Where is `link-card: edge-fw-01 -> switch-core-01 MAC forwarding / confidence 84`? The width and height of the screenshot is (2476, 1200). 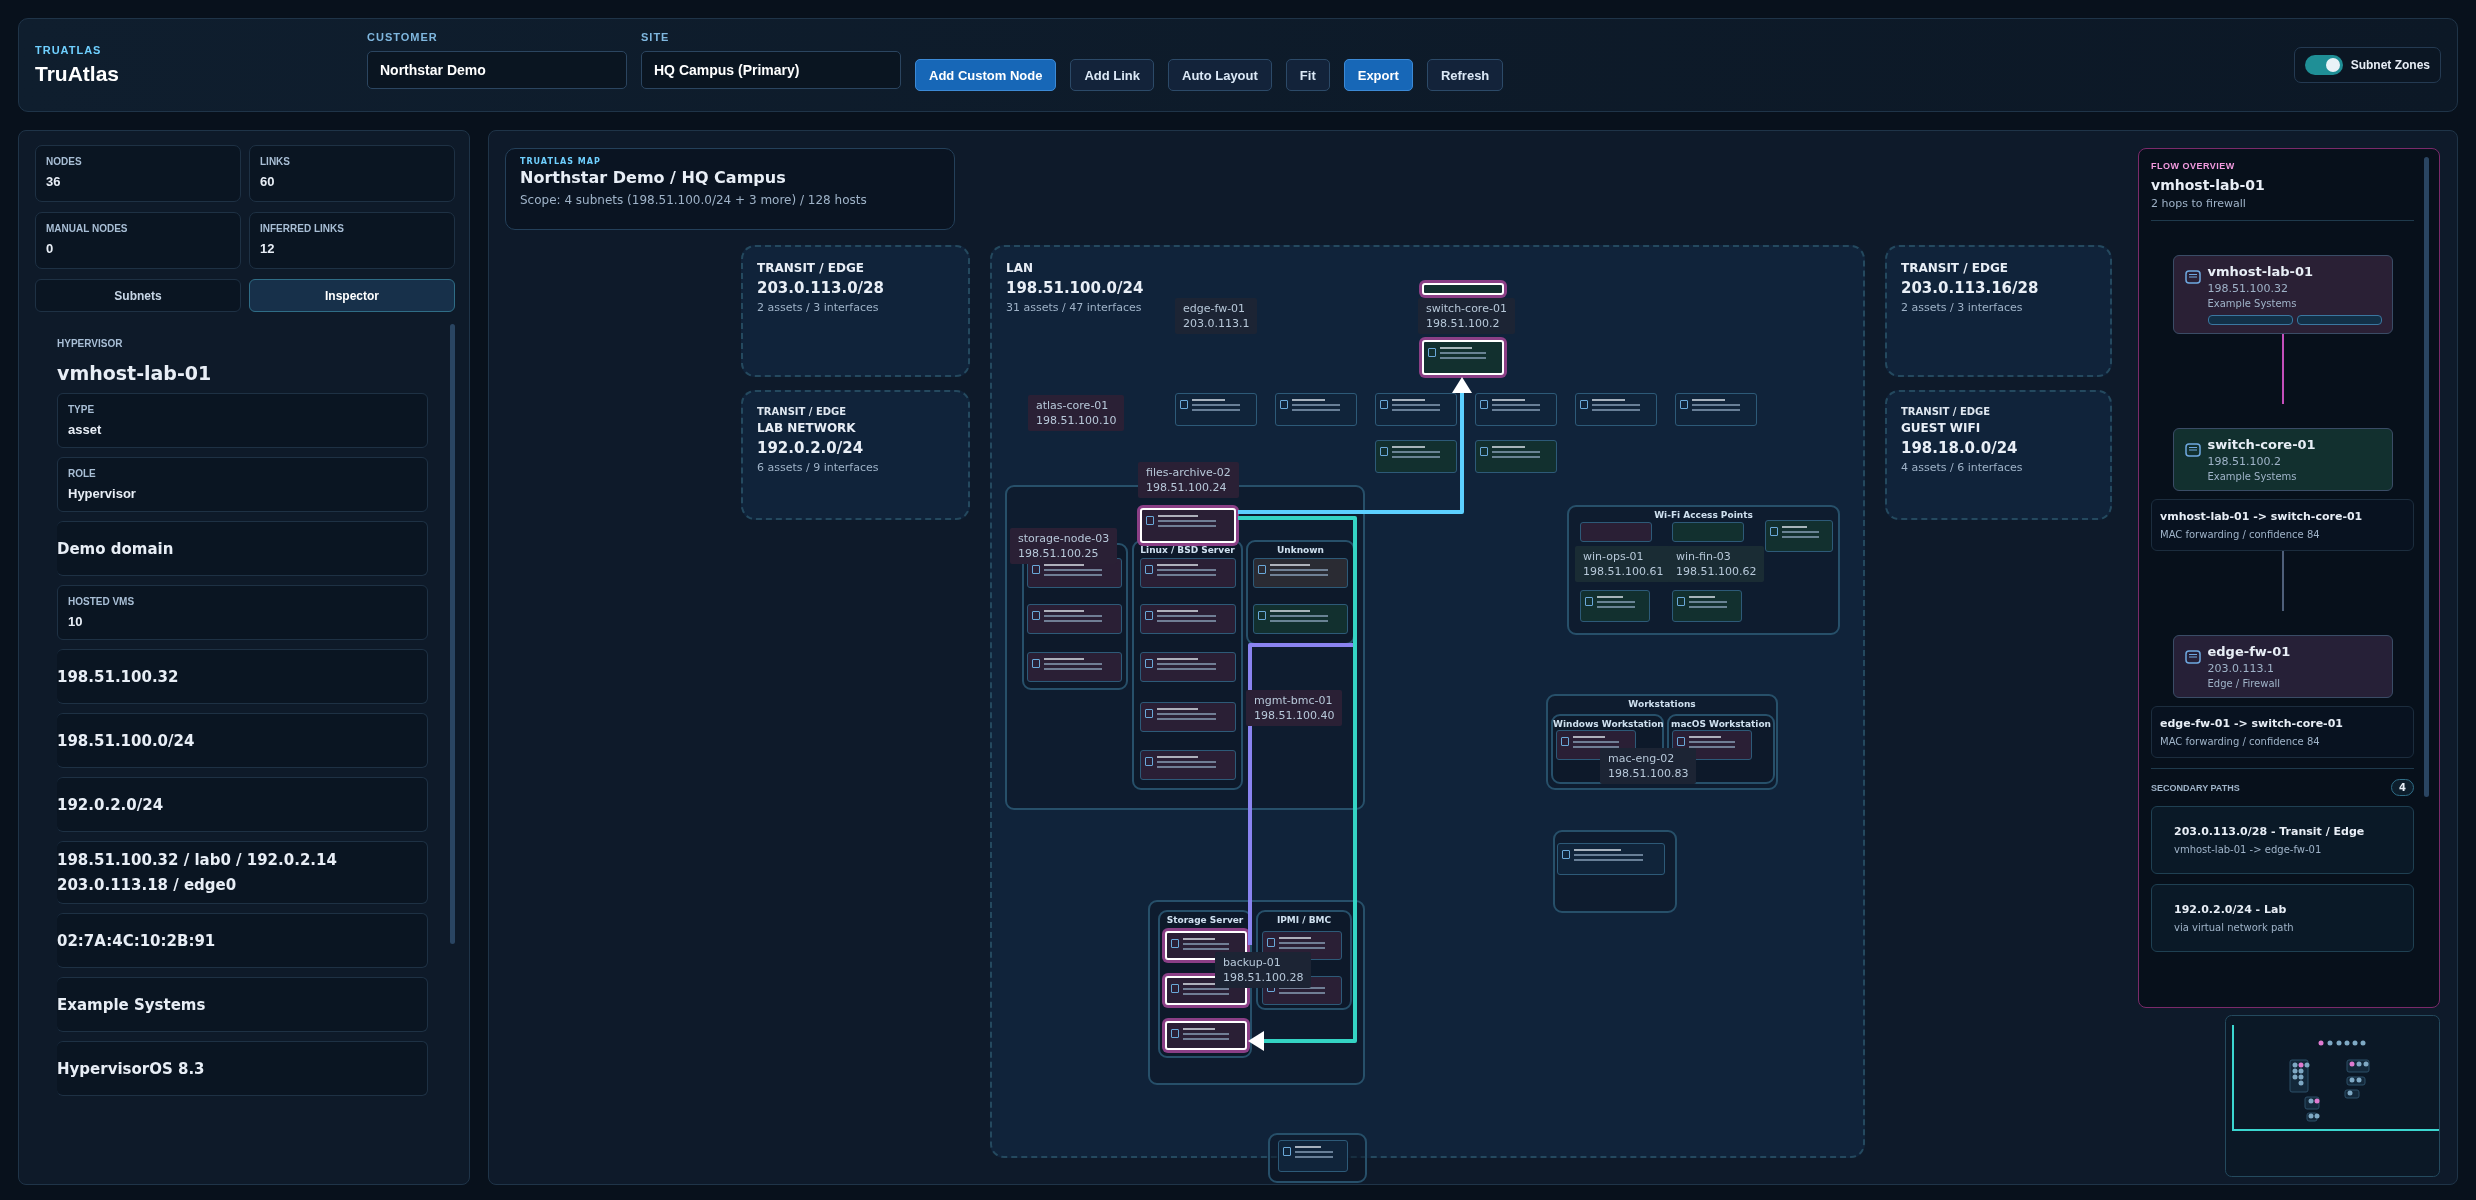 link-card: edge-fw-01 -> switch-core-01 MAC forwarding / confidence 84 is located at coordinates (2282, 732).